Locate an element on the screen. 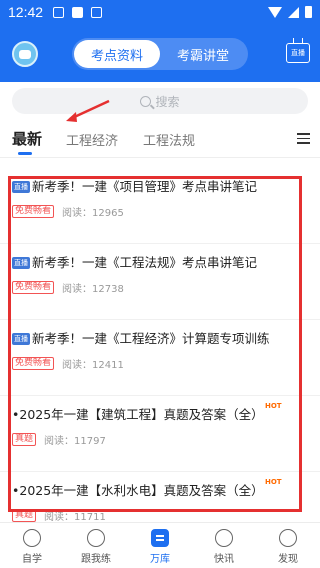 The width and height of the screenshot is (320, 568). tab-engineering-economics: 工程经济 is located at coordinates (92, 139).